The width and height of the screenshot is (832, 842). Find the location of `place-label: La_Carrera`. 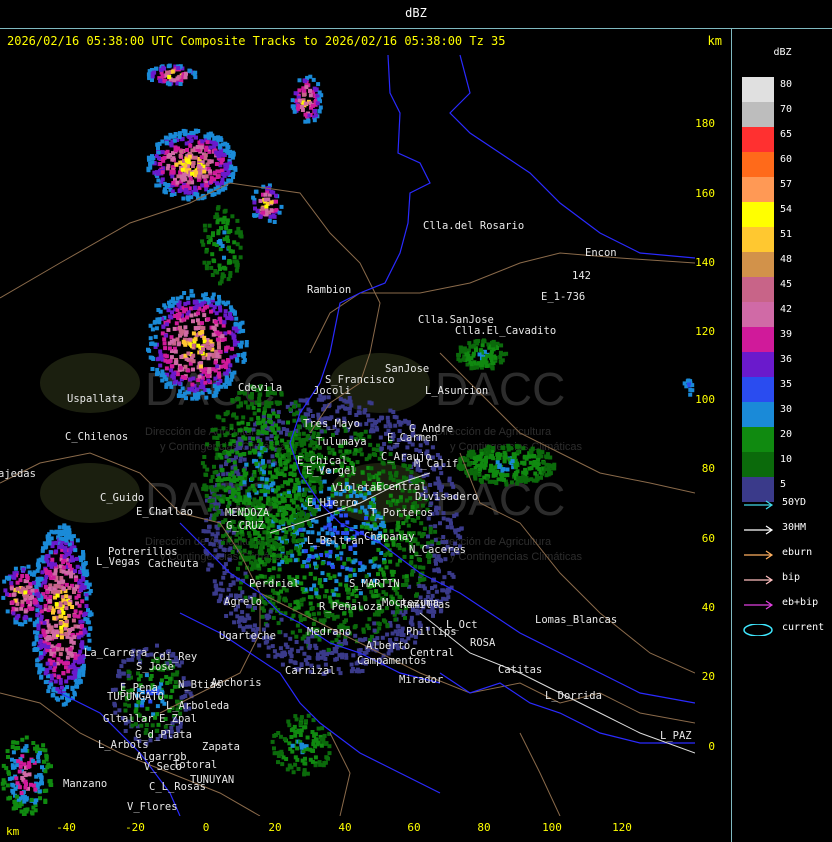

place-label: La_Carrera is located at coordinates (115, 653).